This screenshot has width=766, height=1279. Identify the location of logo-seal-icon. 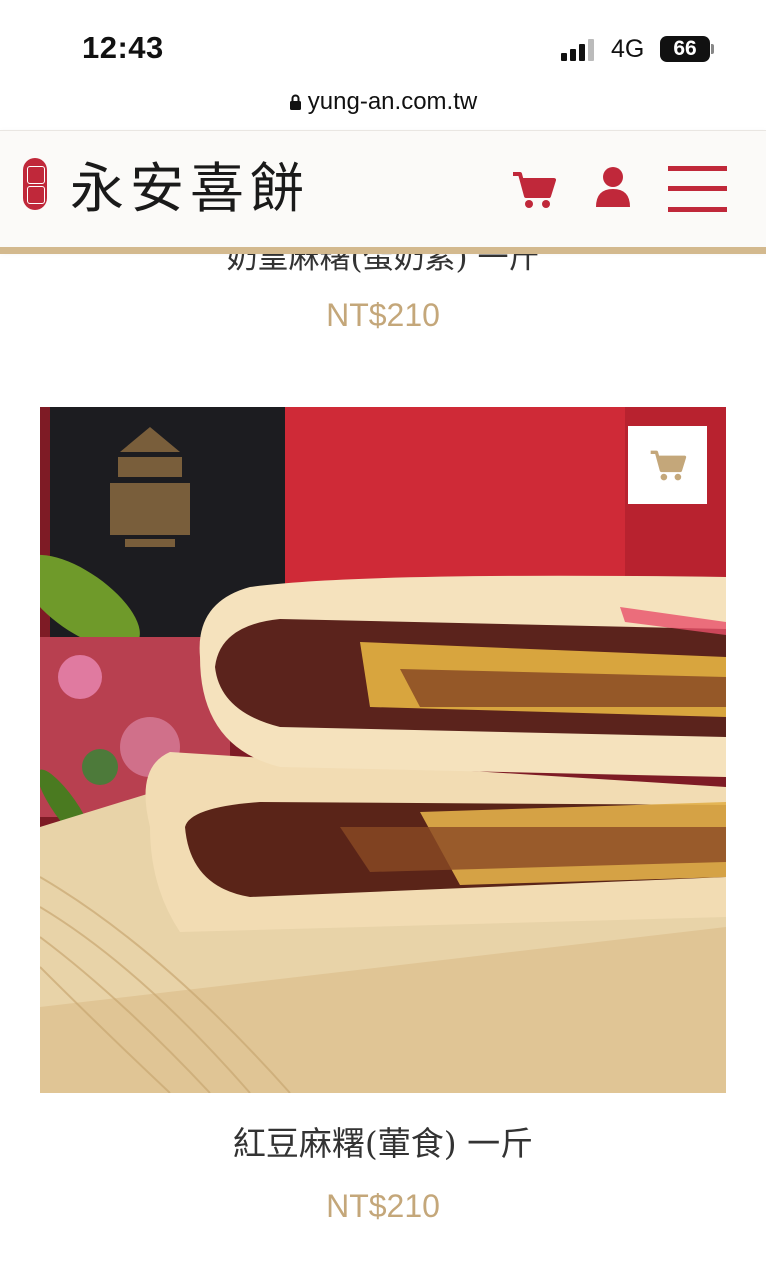
(35, 184).